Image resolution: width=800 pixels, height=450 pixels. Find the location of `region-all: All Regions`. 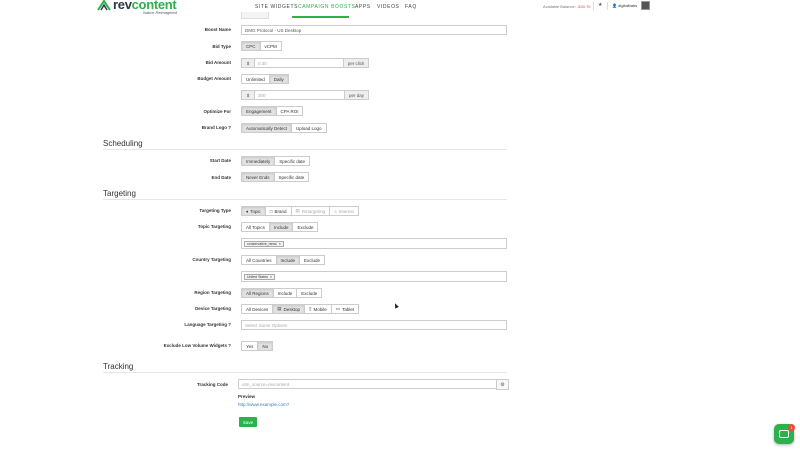

region-all: All Regions is located at coordinates (257, 293).